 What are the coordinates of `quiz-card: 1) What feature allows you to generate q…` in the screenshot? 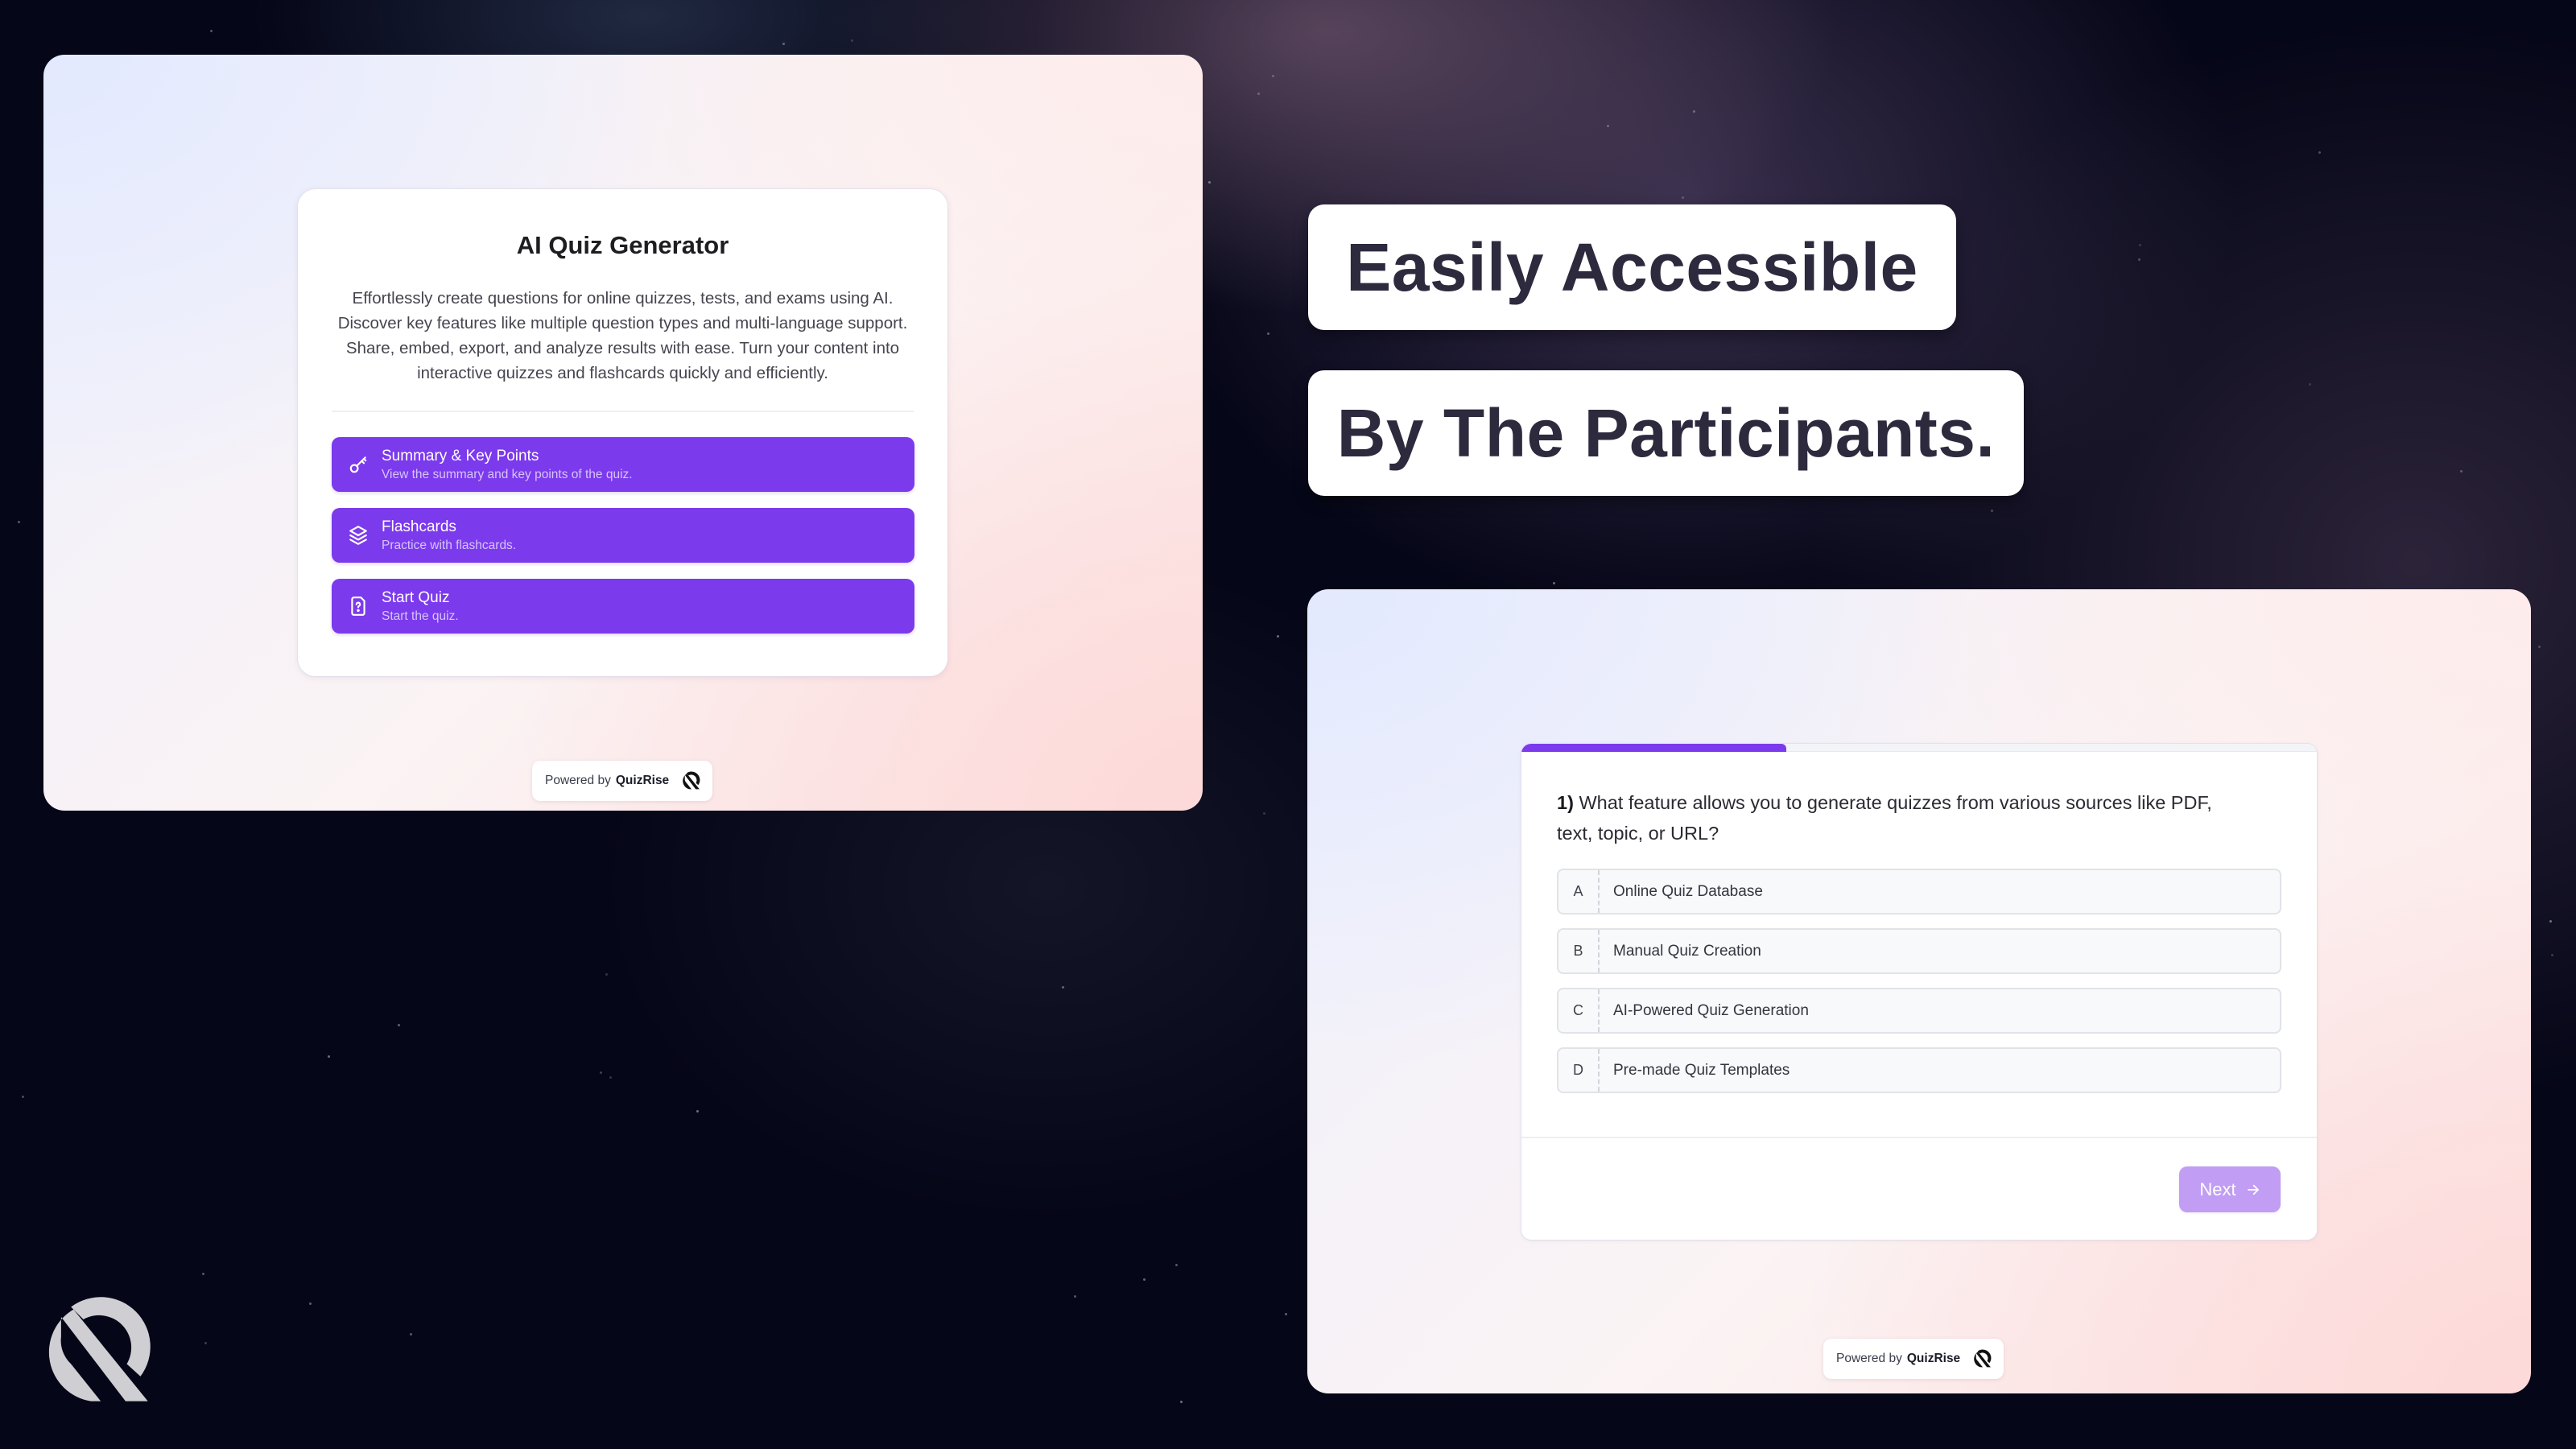 It's located at (1919, 992).